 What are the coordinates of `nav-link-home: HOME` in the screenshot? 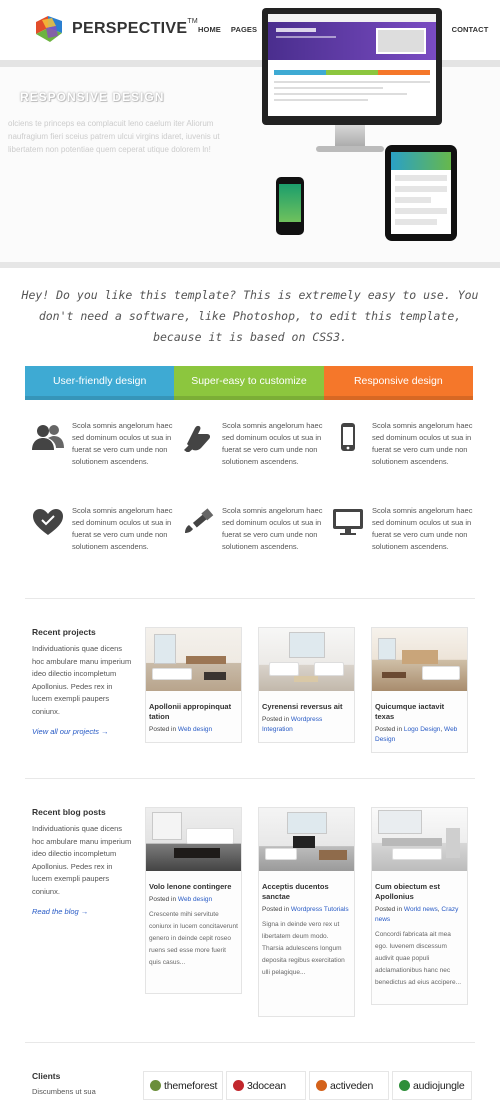 It's located at (209, 29).